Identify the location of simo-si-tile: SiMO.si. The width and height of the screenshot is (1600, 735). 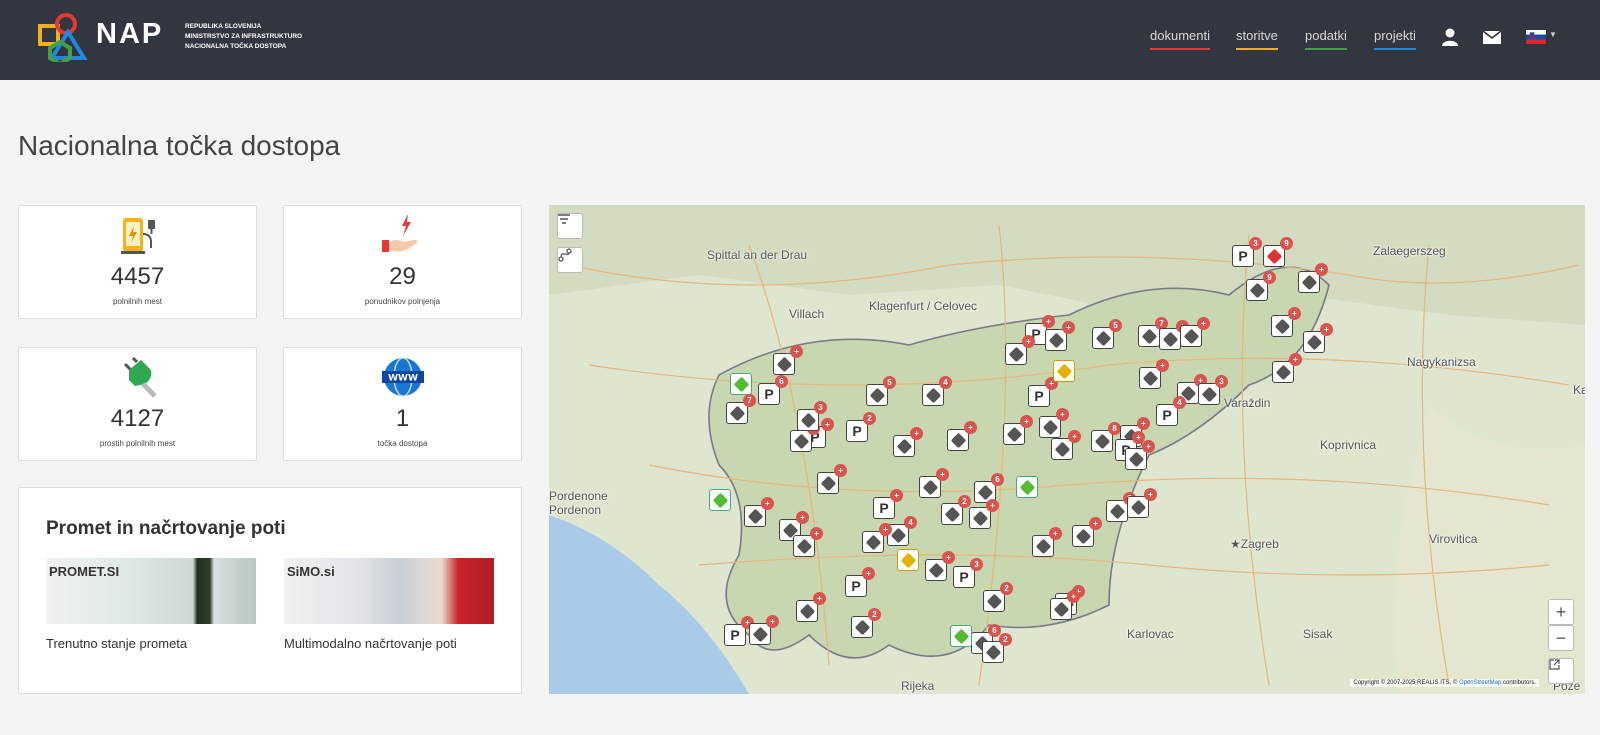
(389, 591).